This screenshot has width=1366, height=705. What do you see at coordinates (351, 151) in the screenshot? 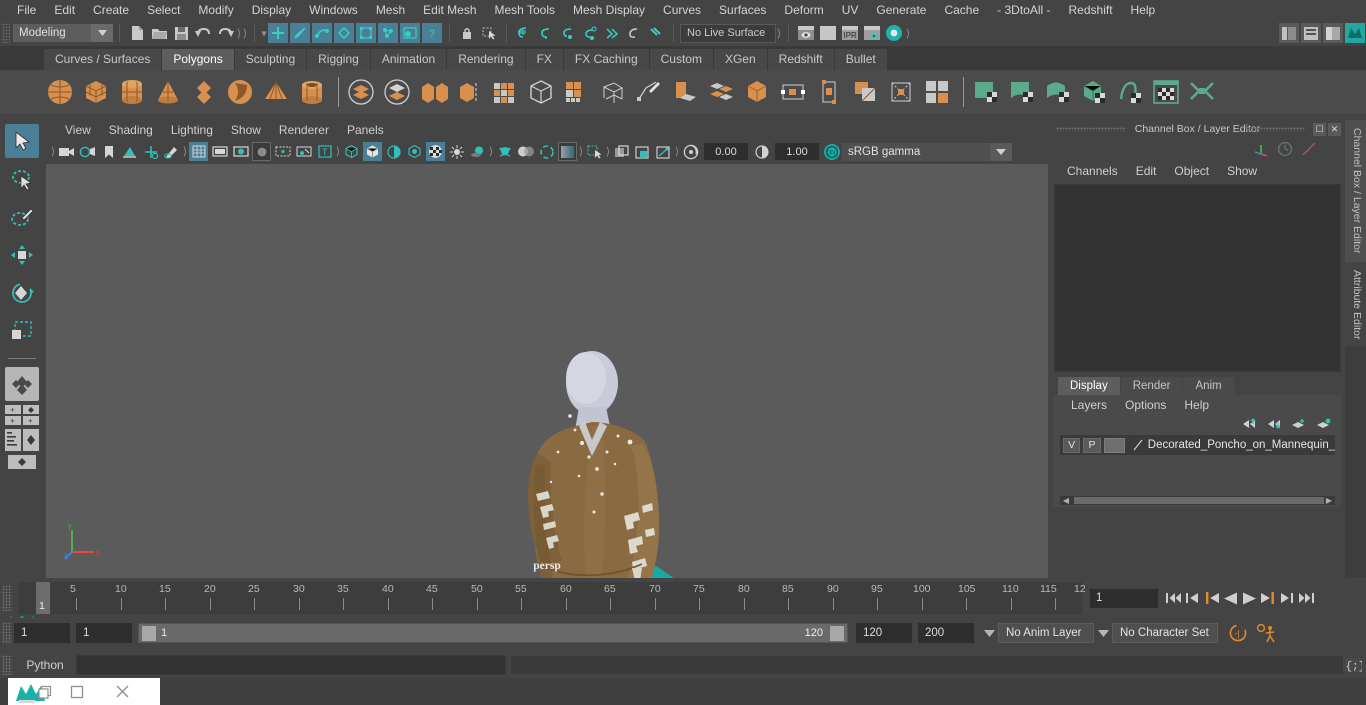
I see `wireframe-icon` at bounding box center [351, 151].